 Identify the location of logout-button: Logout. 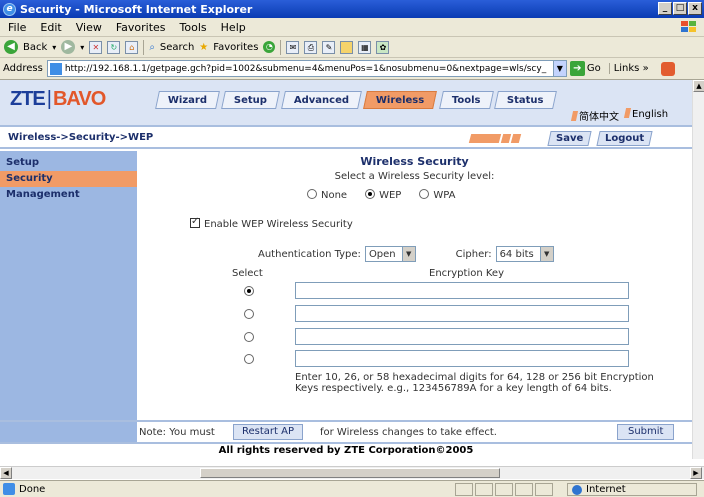
(624, 138).